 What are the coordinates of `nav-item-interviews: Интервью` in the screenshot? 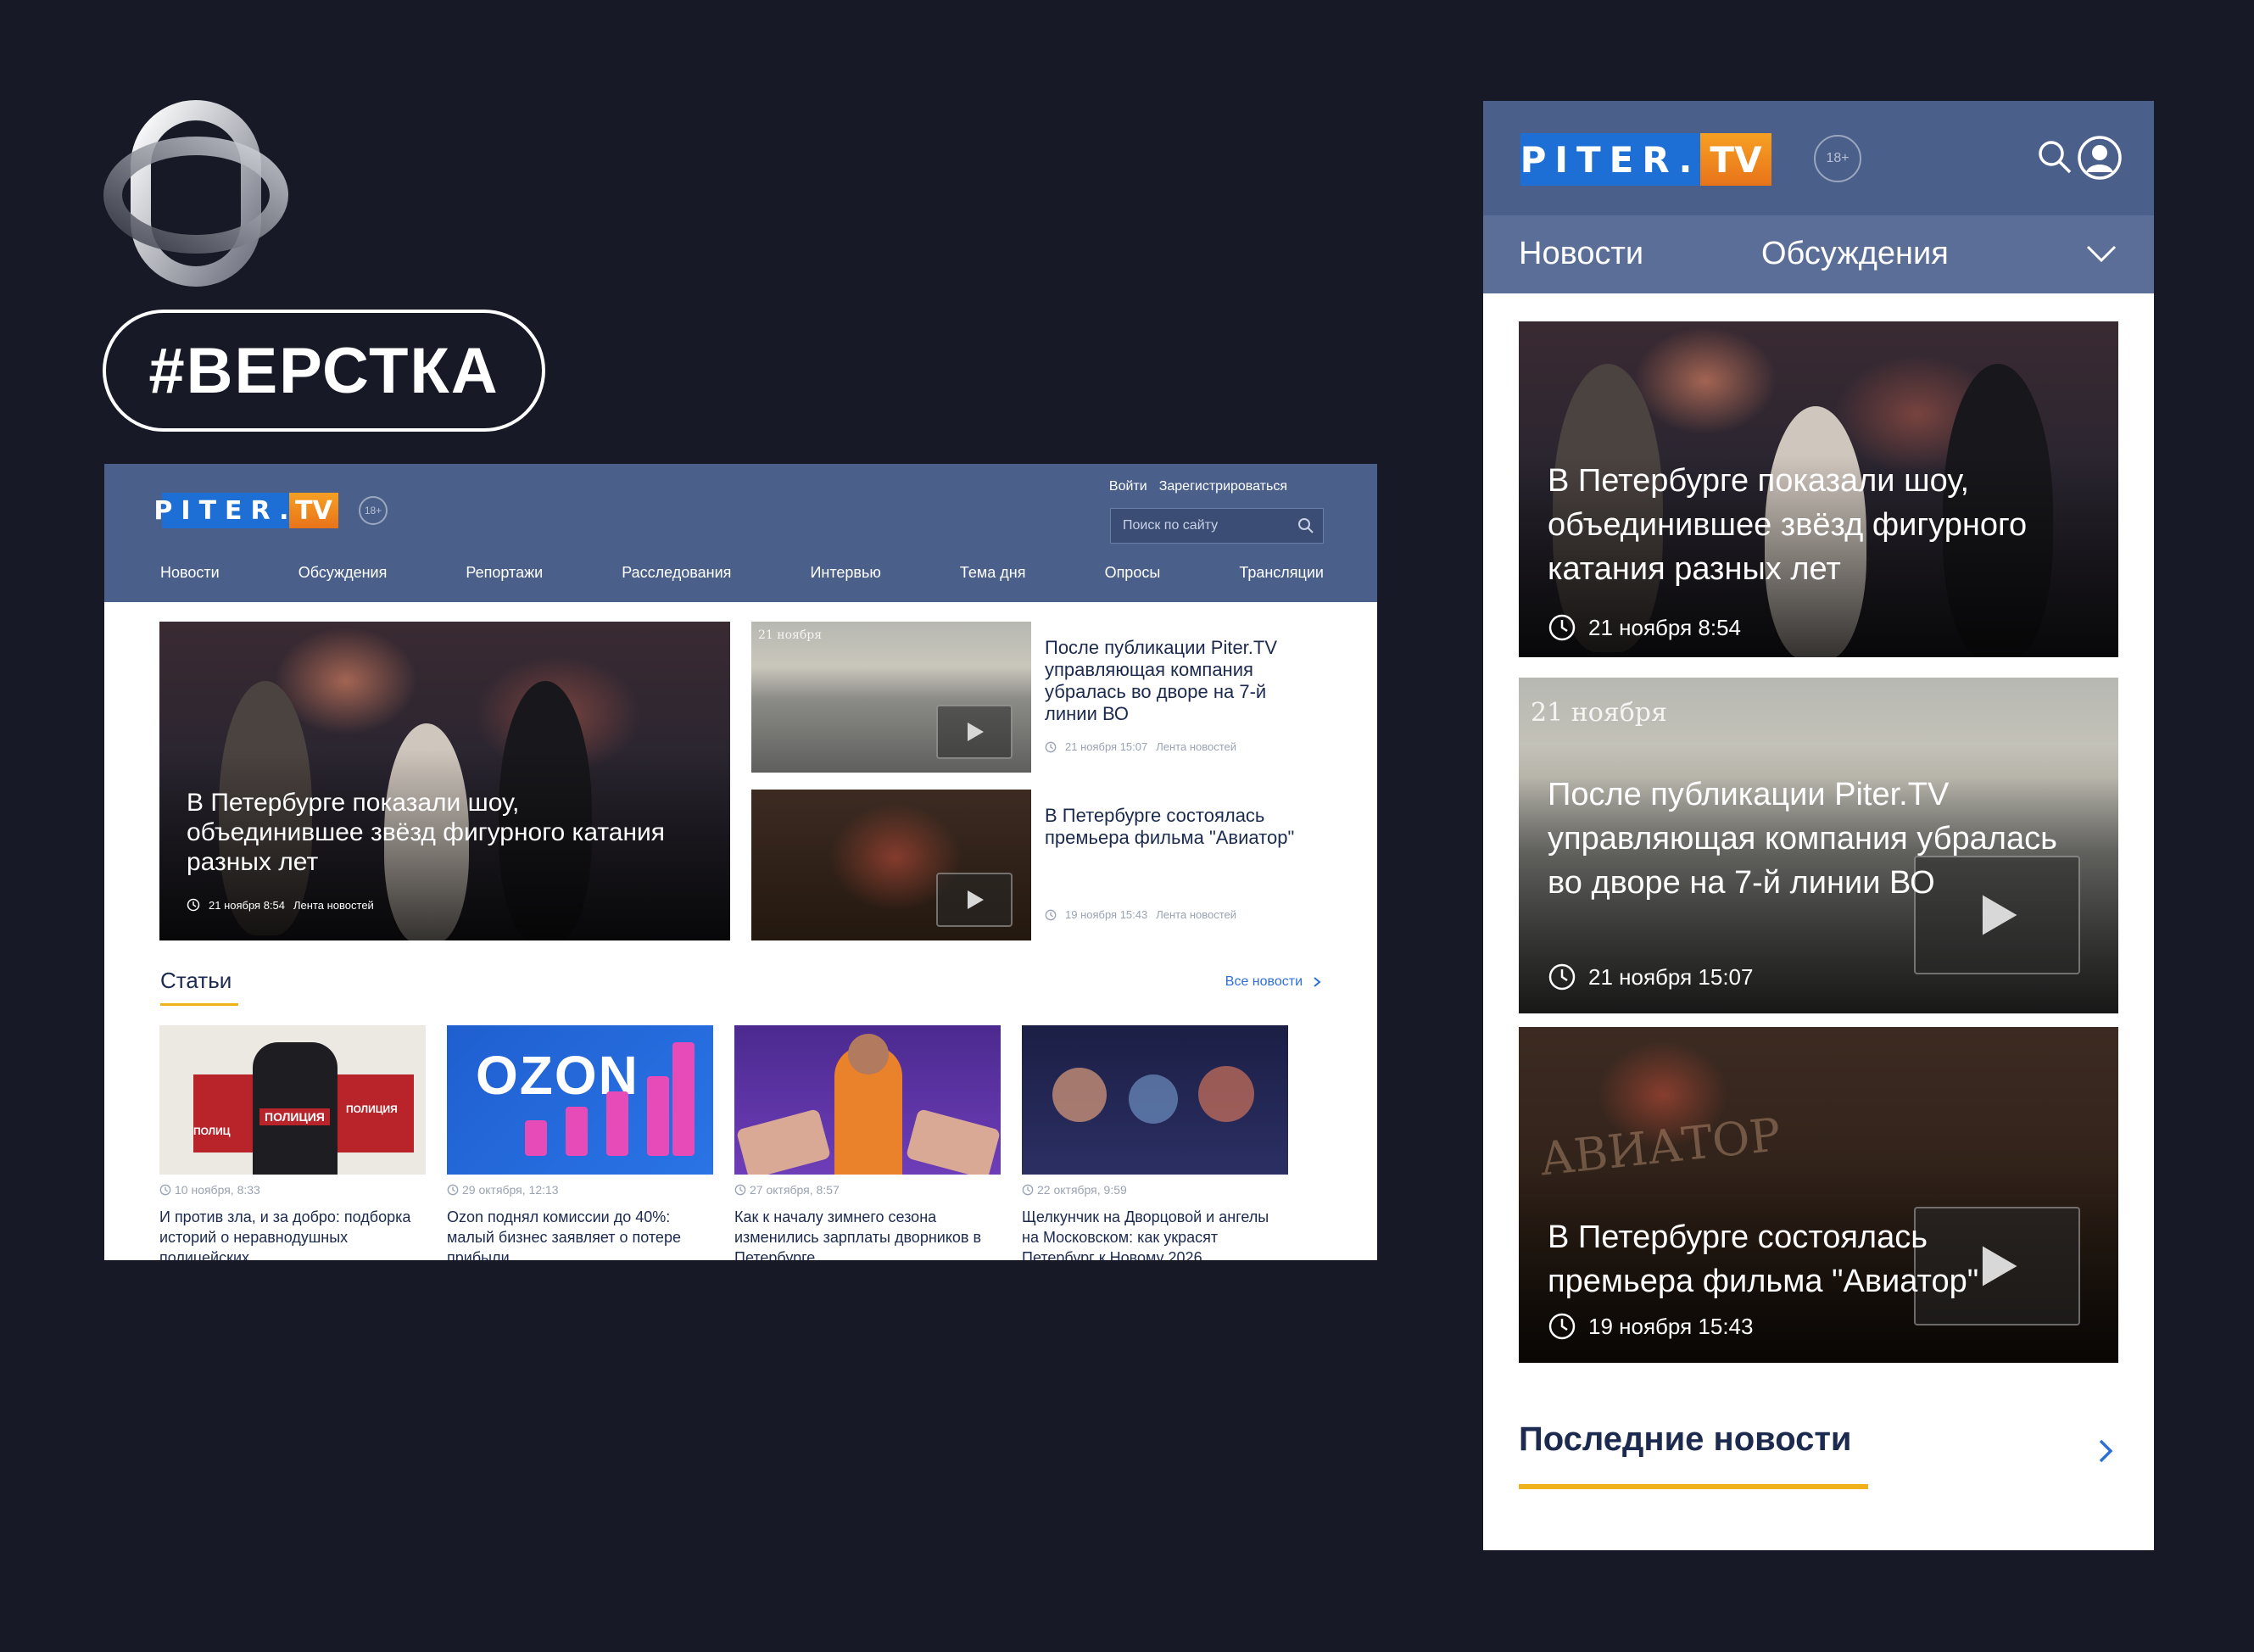 It's located at (845, 573).